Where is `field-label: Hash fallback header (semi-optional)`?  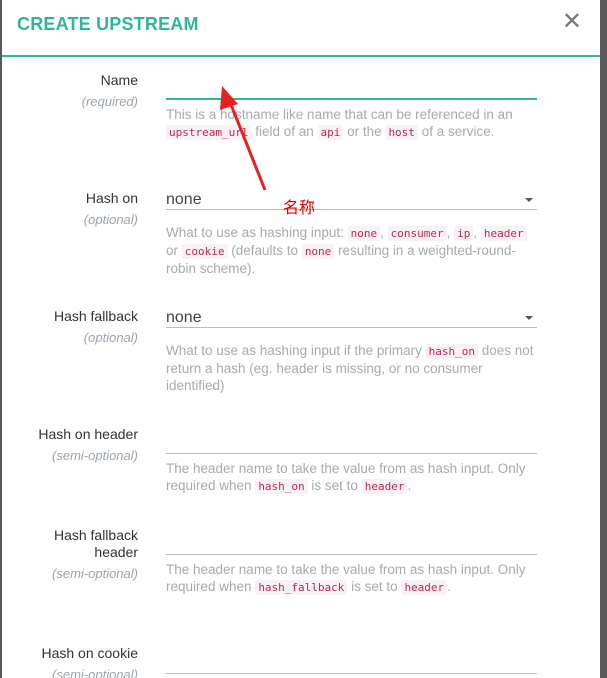 field-label: Hash fallback header (semi-optional) is located at coordinates (73, 554).